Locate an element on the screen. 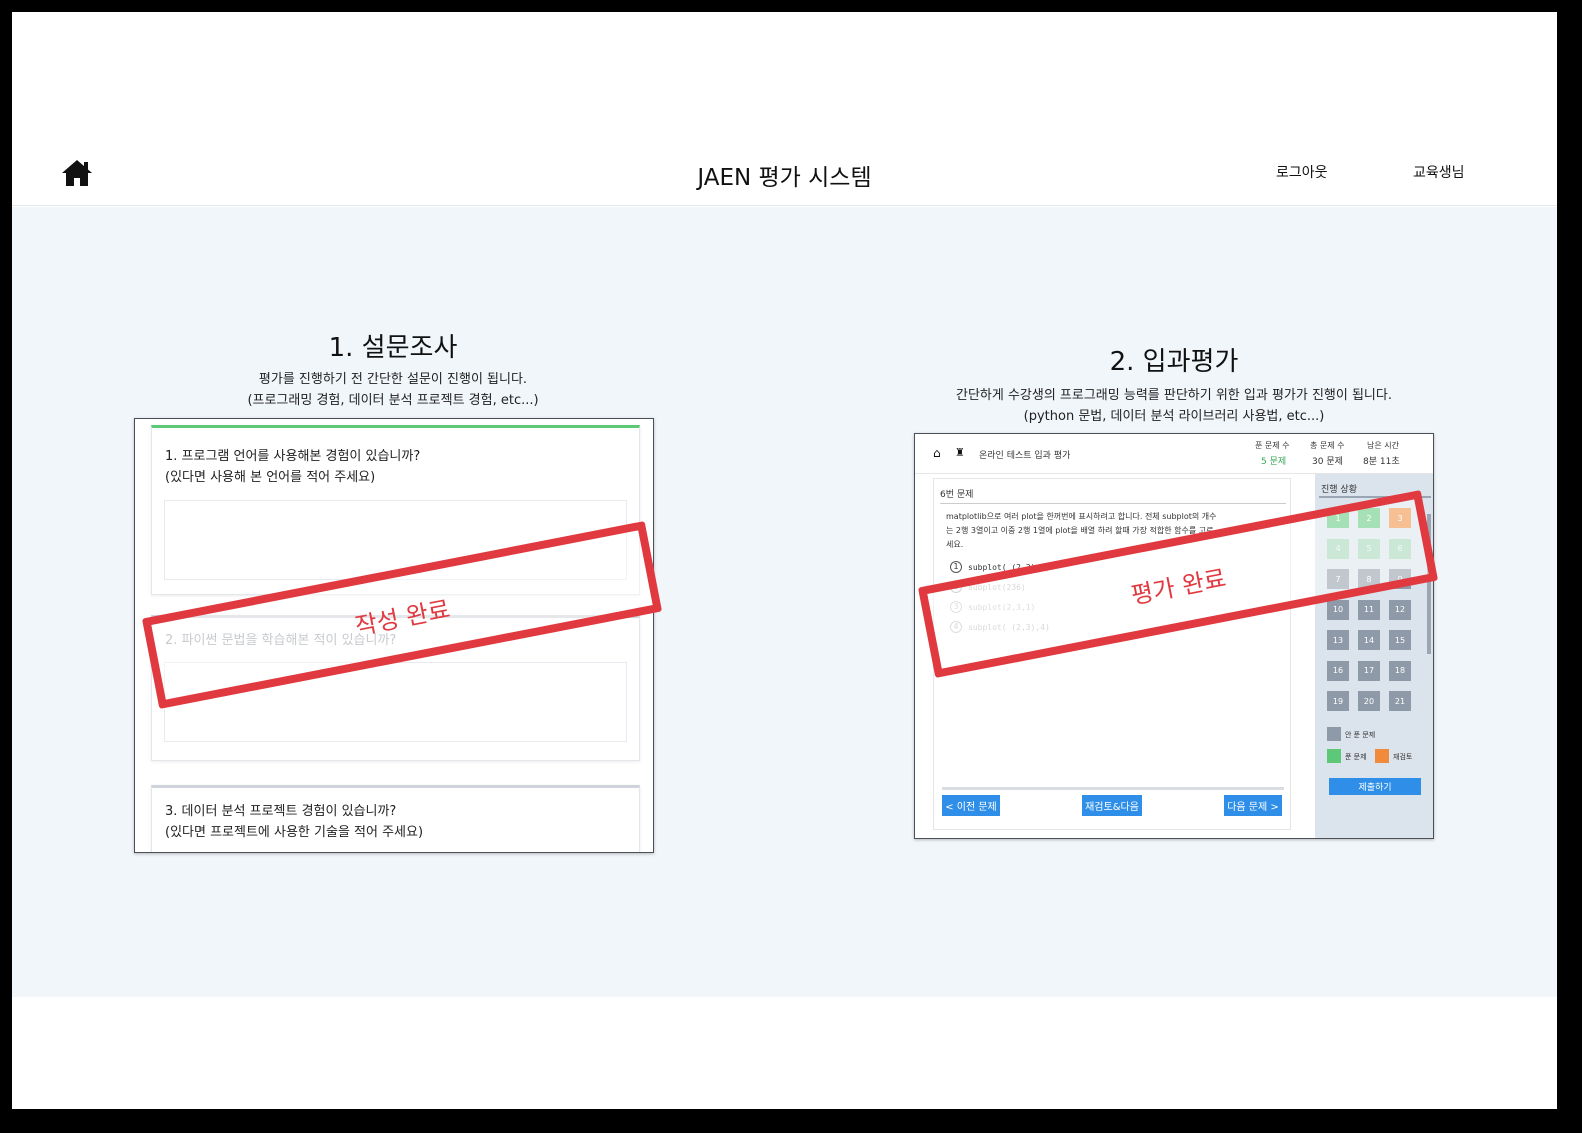  solved-value: 5 문제 is located at coordinates (1274, 462).